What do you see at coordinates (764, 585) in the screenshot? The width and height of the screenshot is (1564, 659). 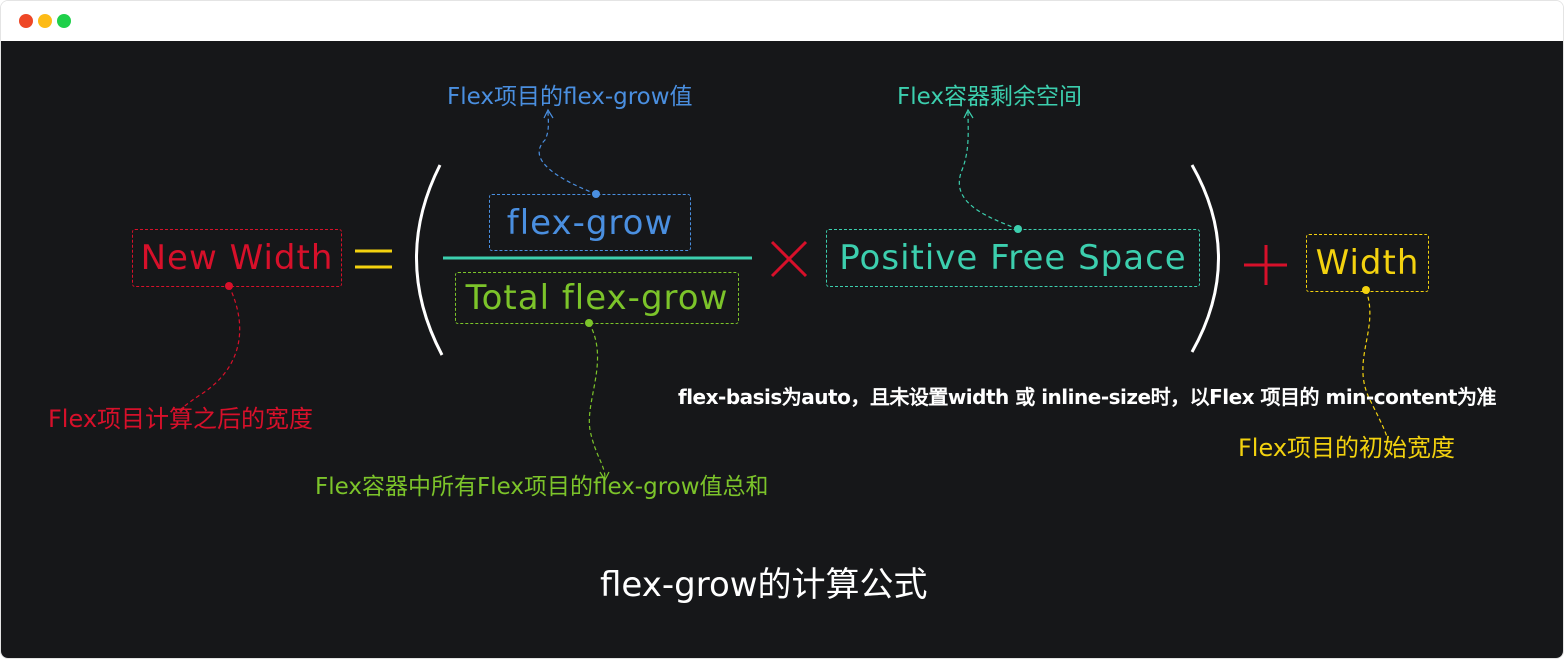 I see `diagram-title: flex-grow的计算公式` at bounding box center [764, 585].